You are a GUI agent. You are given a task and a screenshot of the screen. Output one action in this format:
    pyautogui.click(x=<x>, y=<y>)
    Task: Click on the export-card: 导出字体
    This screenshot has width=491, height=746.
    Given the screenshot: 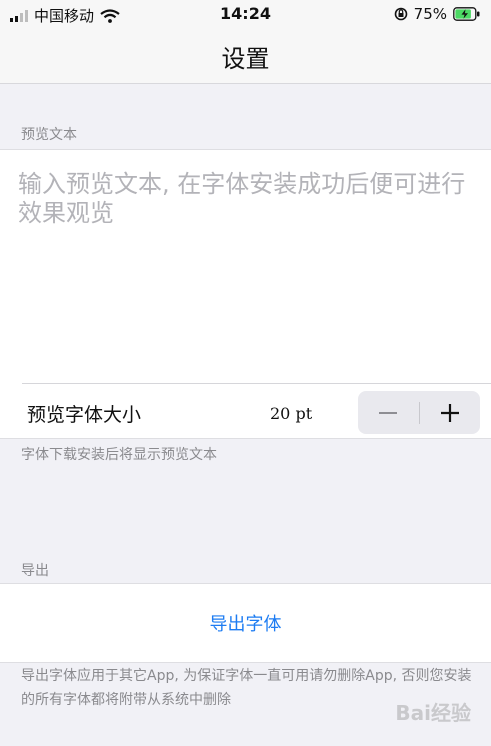 What is the action you would take?
    pyautogui.click(x=245, y=623)
    